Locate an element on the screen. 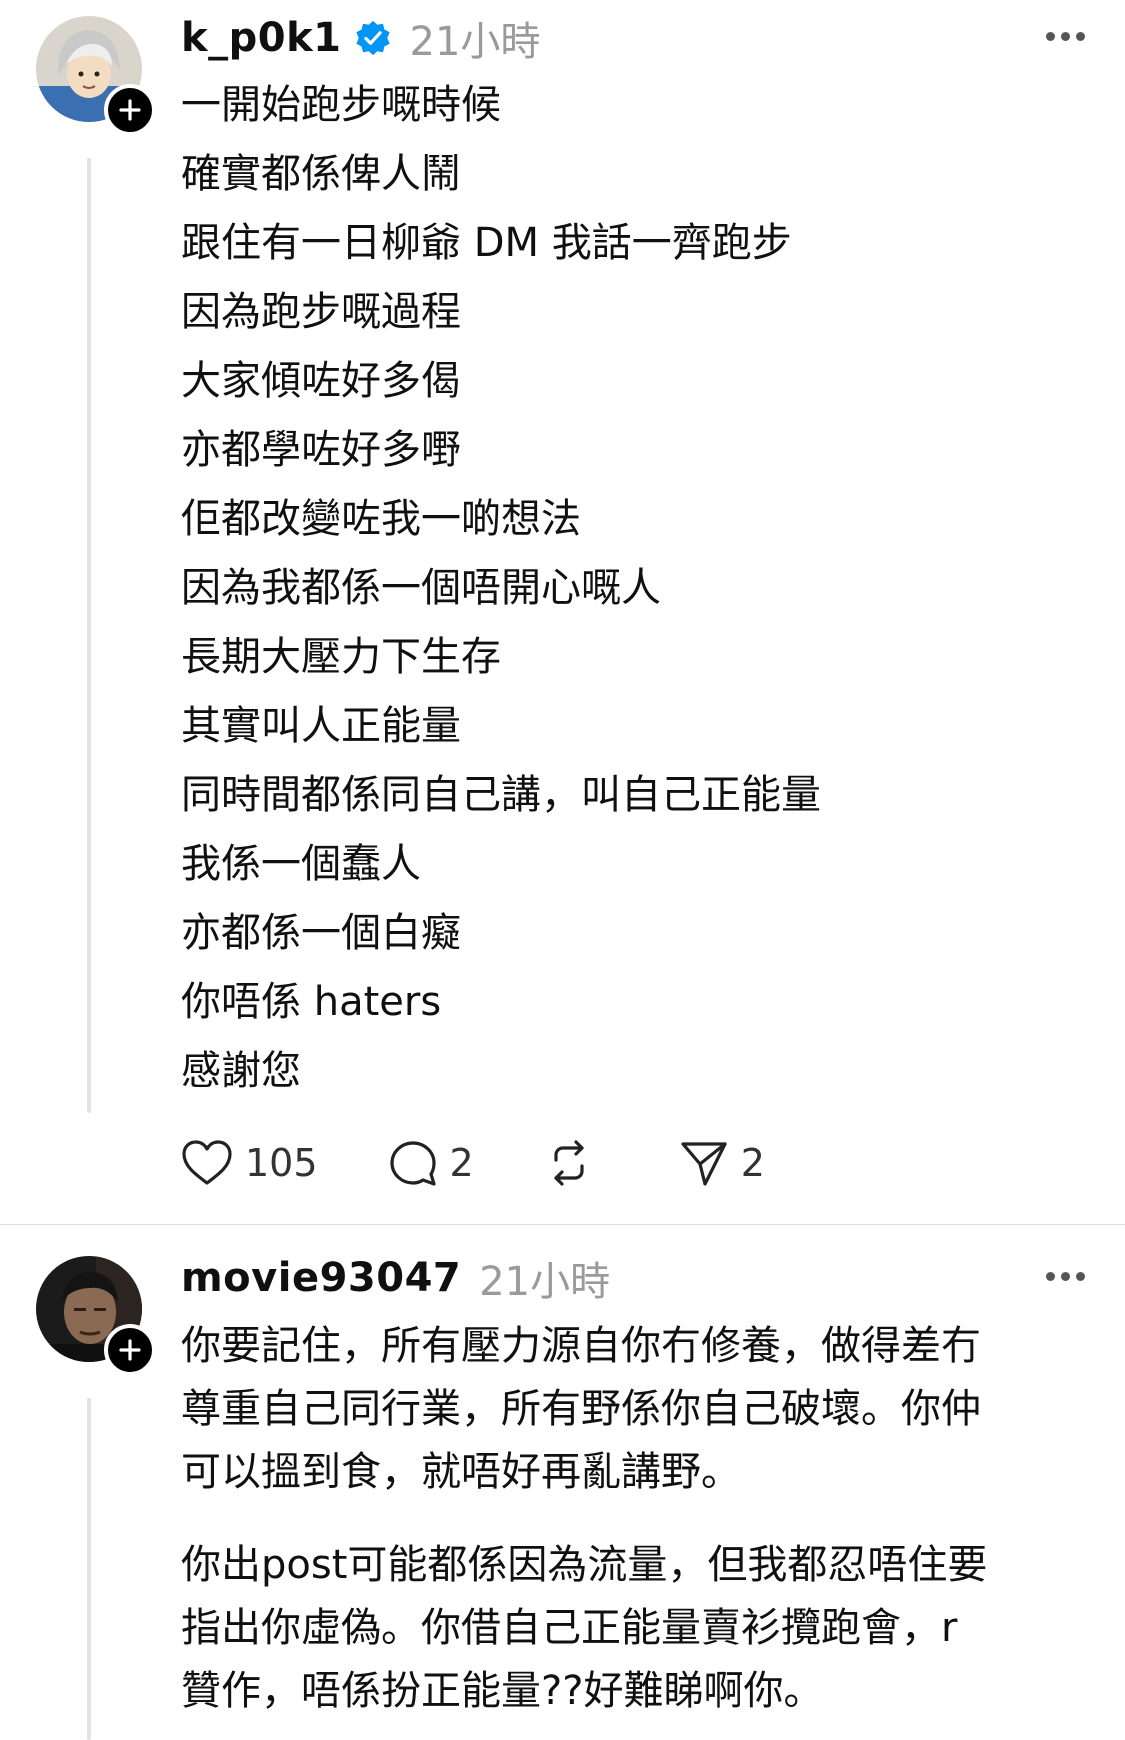 The image size is (1125, 1740). post-text-line: 你要記住，所有壓力源自你冇修養，做得差冇 is located at coordinates (581, 1346).